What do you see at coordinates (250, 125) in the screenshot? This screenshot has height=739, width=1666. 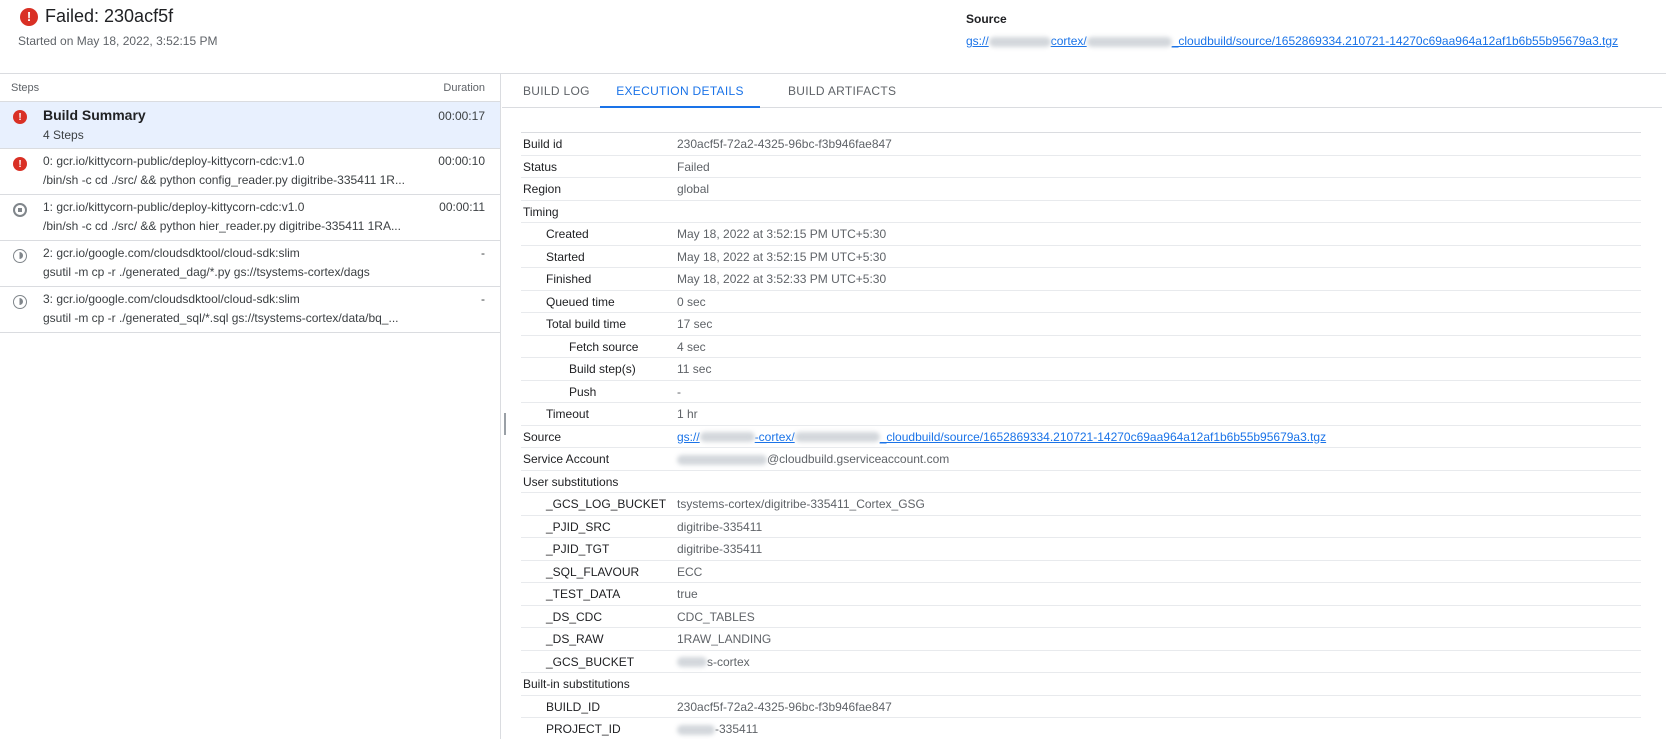 I see `build-summary-item: ! Build Summary 4 Steps 00:00:17` at bounding box center [250, 125].